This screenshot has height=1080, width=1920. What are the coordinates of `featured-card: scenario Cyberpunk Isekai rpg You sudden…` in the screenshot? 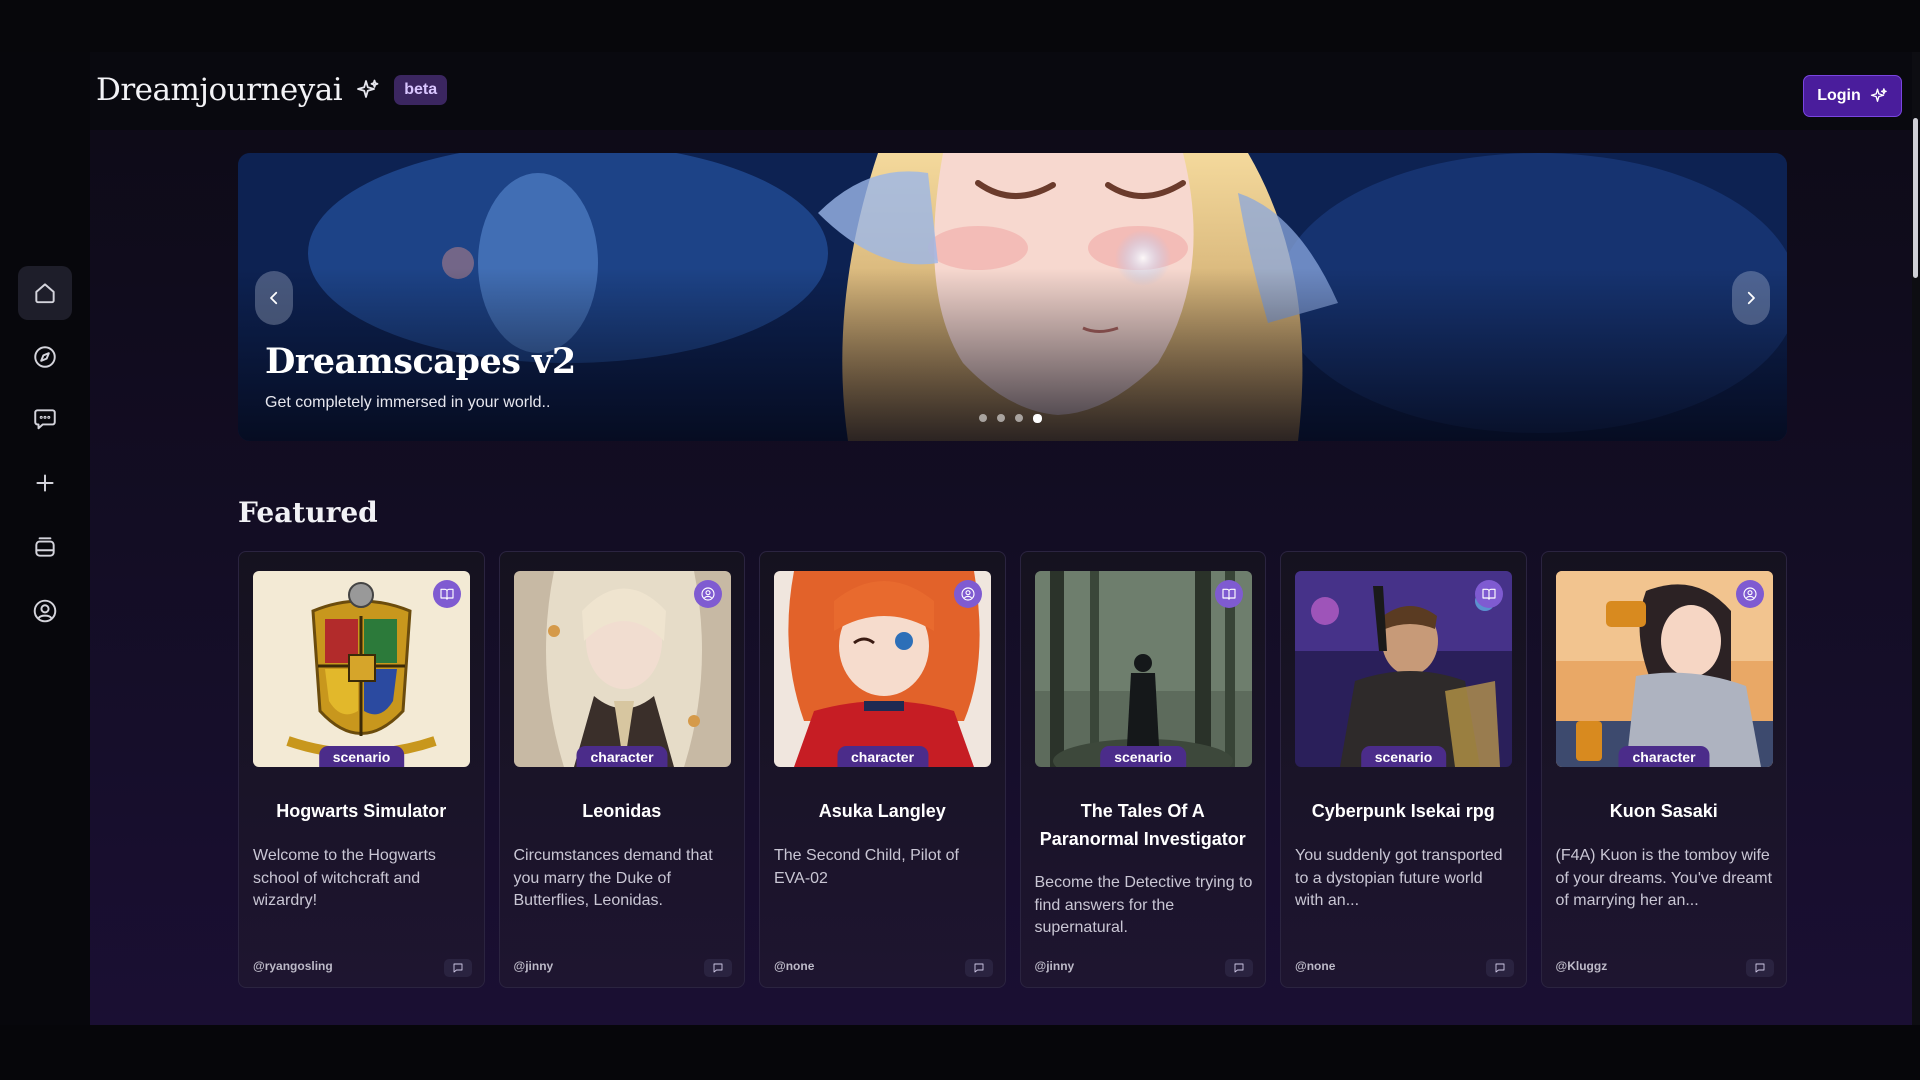 It's located at (1403, 769).